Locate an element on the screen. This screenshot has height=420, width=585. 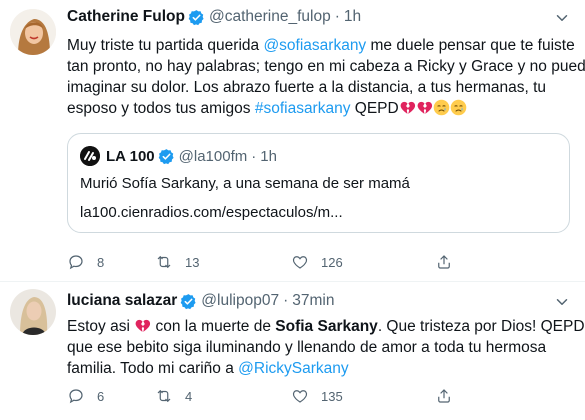
author-handle: @lulipop07 is located at coordinates (240, 301).